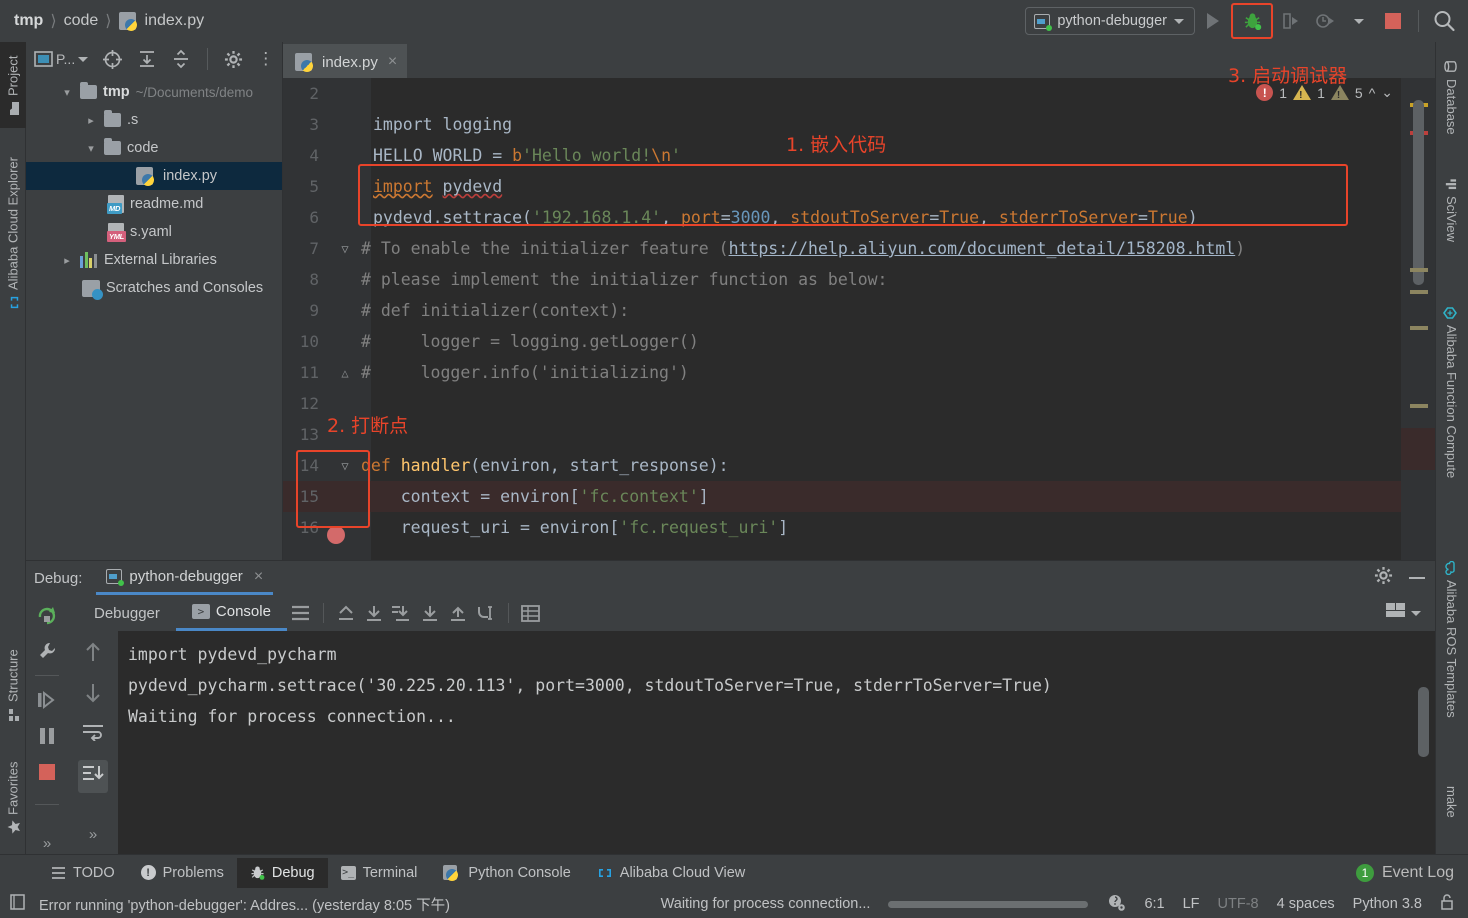 The height and width of the screenshot is (918, 1468). What do you see at coordinates (1387, 92) in the screenshot?
I see `next-issue-button: ⌄` at bounding box center [1387, 92].